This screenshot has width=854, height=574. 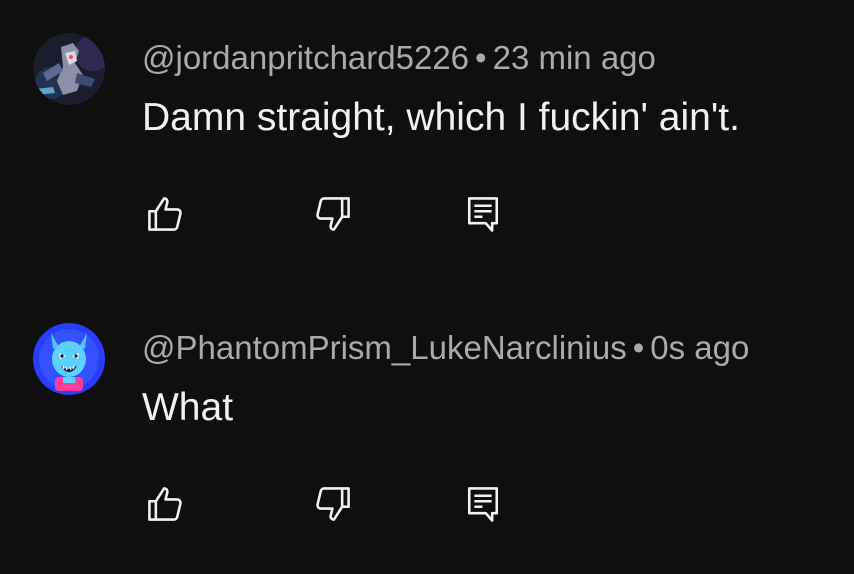 What do you see at coordinates (305, 57) in the screenshot?
I see `author-handle: @jordanpritchard5226` at bounding box center [305, 57].